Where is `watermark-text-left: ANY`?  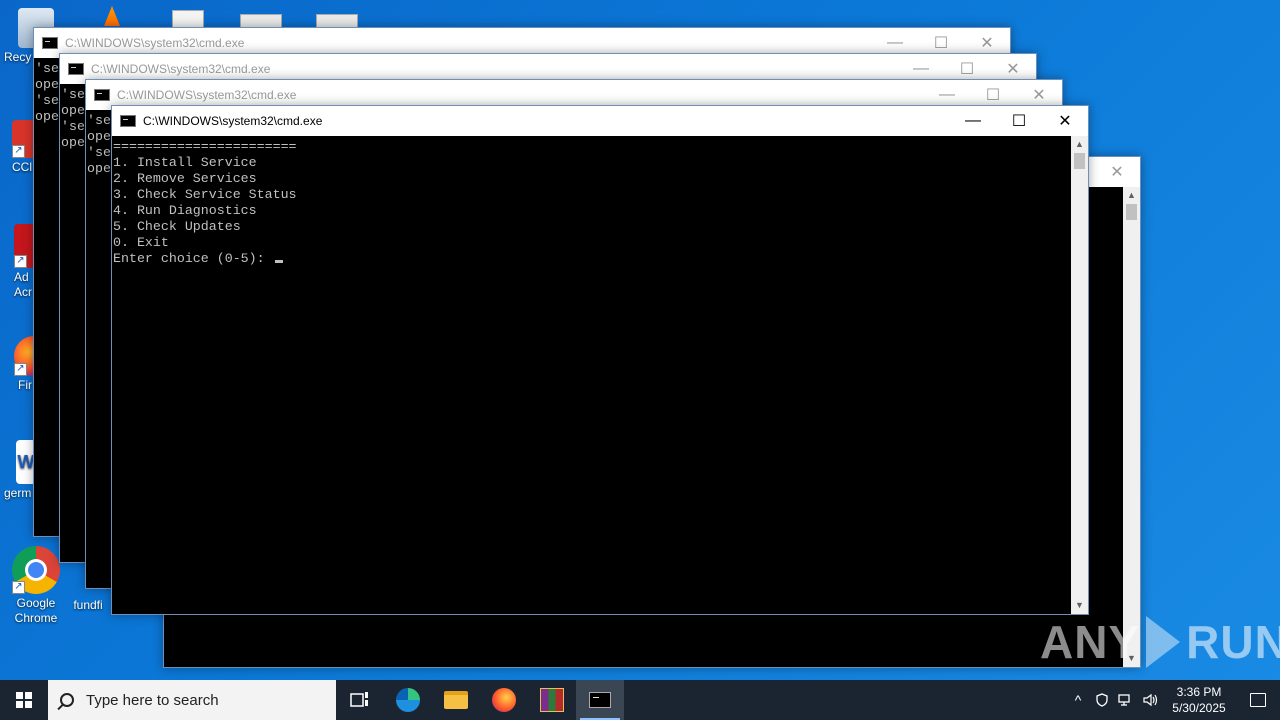 watermark-text-left: ANY is located at coordinates (1090, 642).